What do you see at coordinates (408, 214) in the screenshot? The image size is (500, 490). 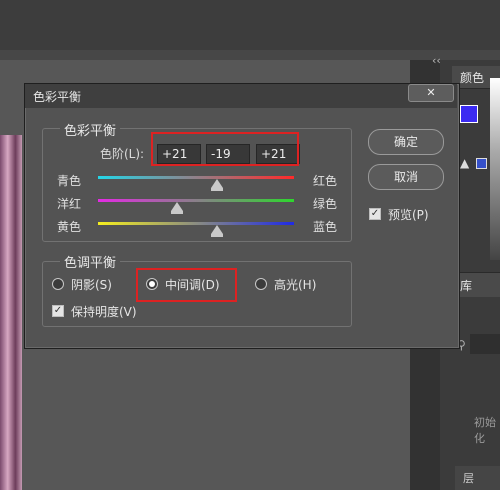 I see `preview-label: 预览(P)` at bounding box center [408, 214].